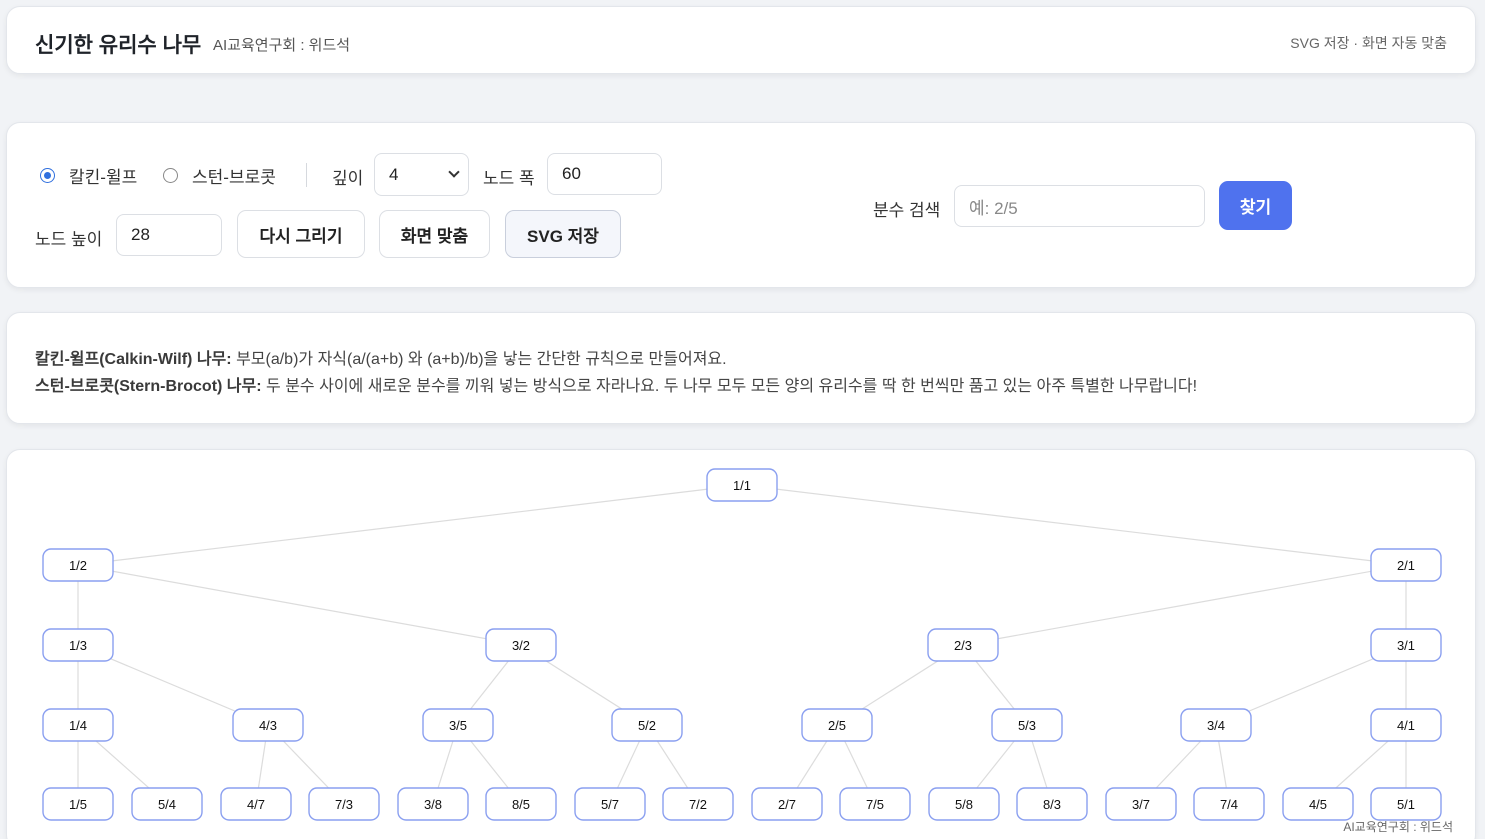 The height and width of the screenshot is (839, 1485). What do you see at coordinates (1079, 206) in the screenshot?
I see `search-input: 예: 2/5` at bounding box center [1079, 206].